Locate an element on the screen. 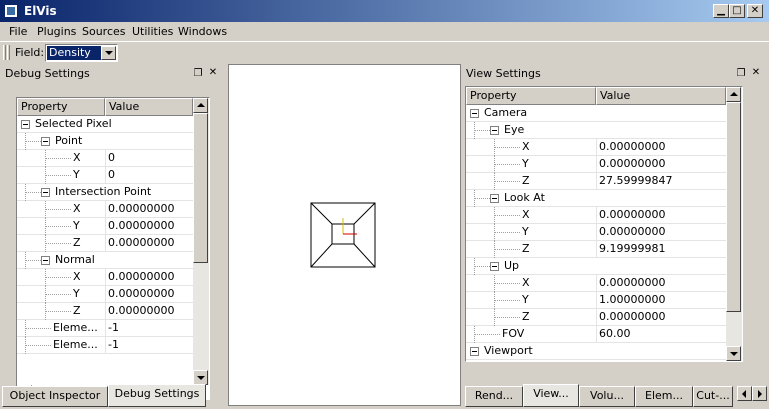  tree-row: Z 27.59999847 is located at coordinates (596, 181).